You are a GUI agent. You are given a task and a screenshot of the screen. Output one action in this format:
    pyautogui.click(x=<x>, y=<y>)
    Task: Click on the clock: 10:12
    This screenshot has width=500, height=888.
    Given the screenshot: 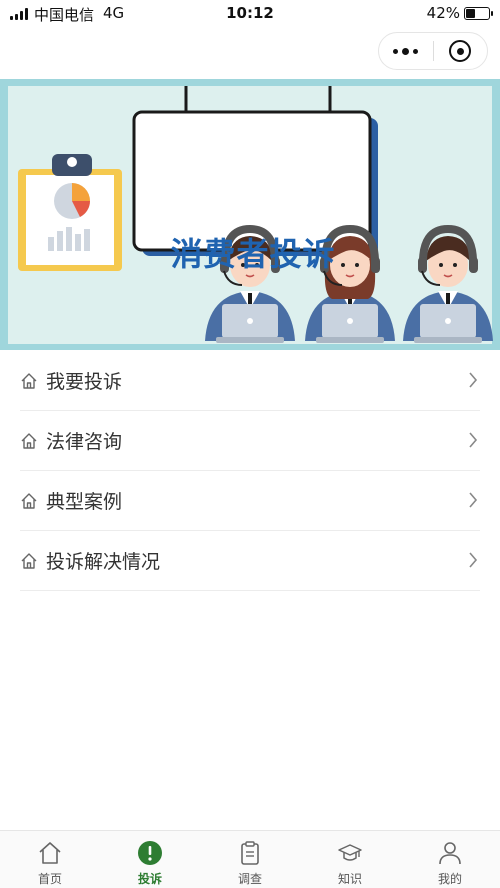 What is the action you would take?
    pyautogui.click(x=250, y=13)
    